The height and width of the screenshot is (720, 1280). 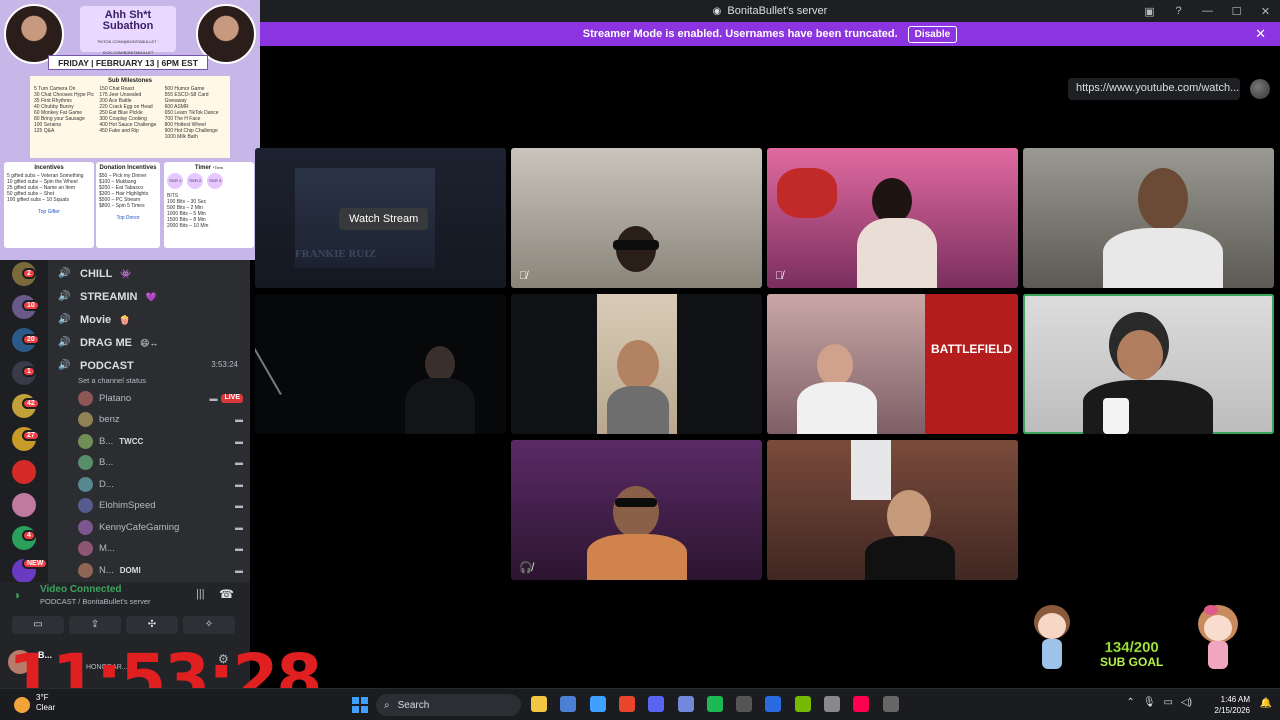 What do you see at coordinates (160, 420) in the screenshot?
I see `voice-member: benz ▬` at bounding box center [160, 420].